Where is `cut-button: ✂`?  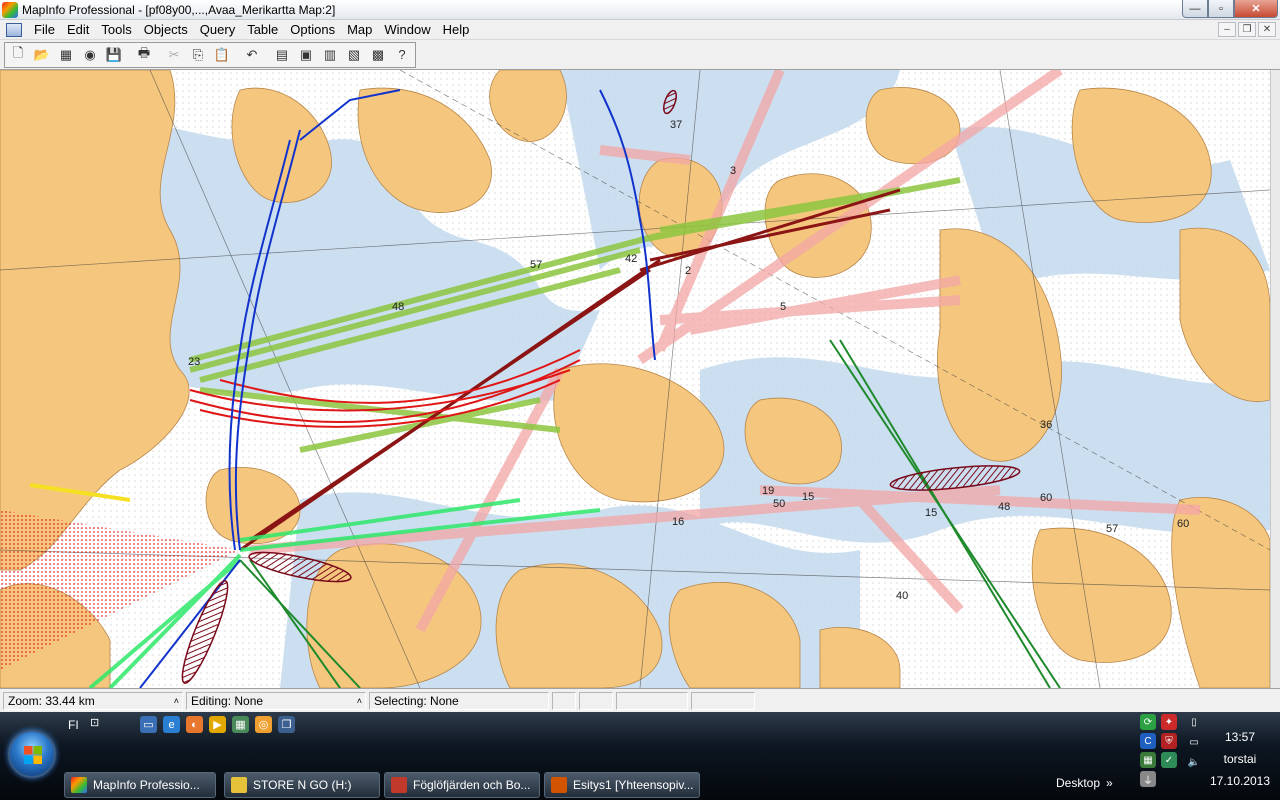 cut-button: ✂ is located at coordinates (174, 54).